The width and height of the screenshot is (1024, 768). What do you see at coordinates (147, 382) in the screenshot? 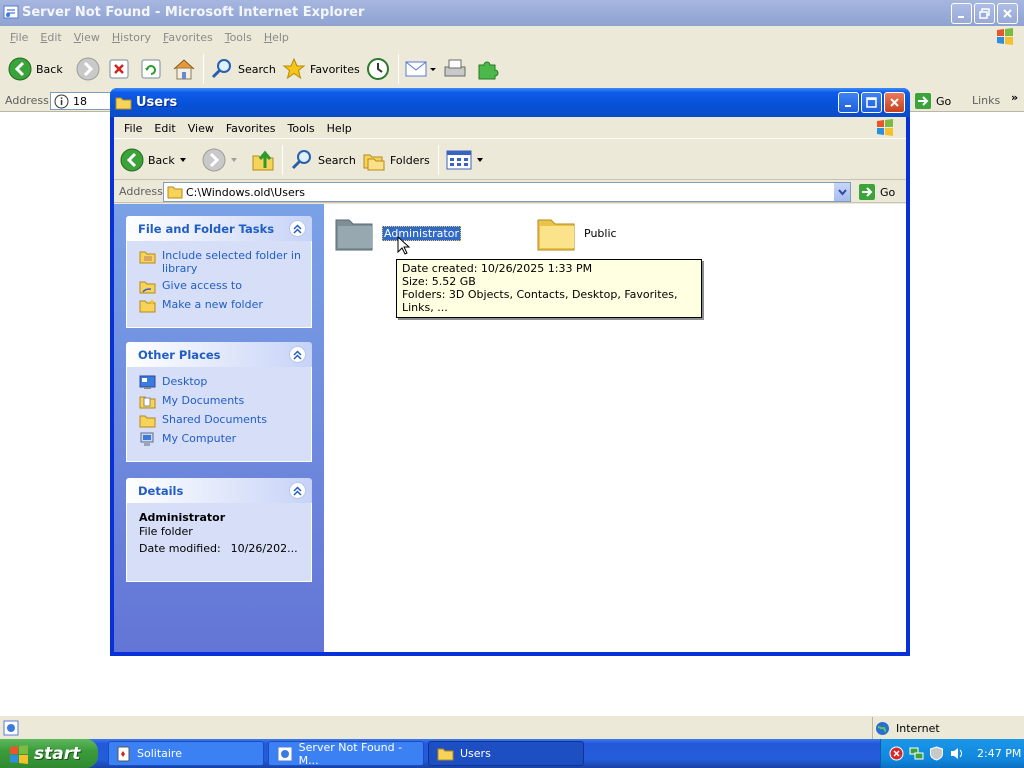
I see `desktop-icon` at bounding box center [147, 382].